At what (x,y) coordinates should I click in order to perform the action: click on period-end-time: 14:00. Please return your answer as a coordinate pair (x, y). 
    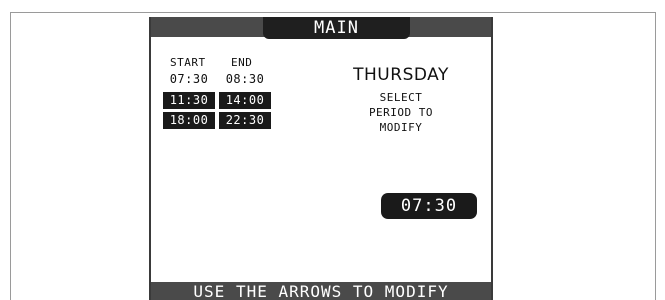
    Looking at the image, I should click on (245, 100).